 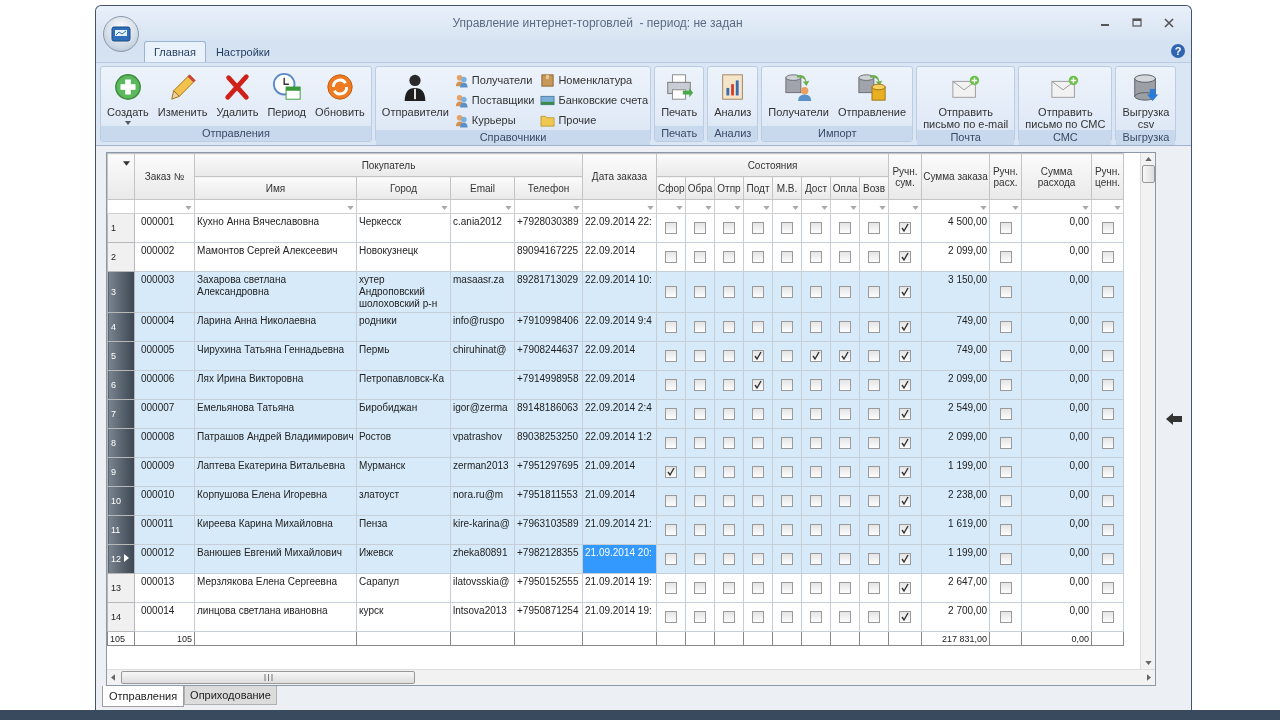 I want to click on tab: Оприходование, so click(x=230, y=695).